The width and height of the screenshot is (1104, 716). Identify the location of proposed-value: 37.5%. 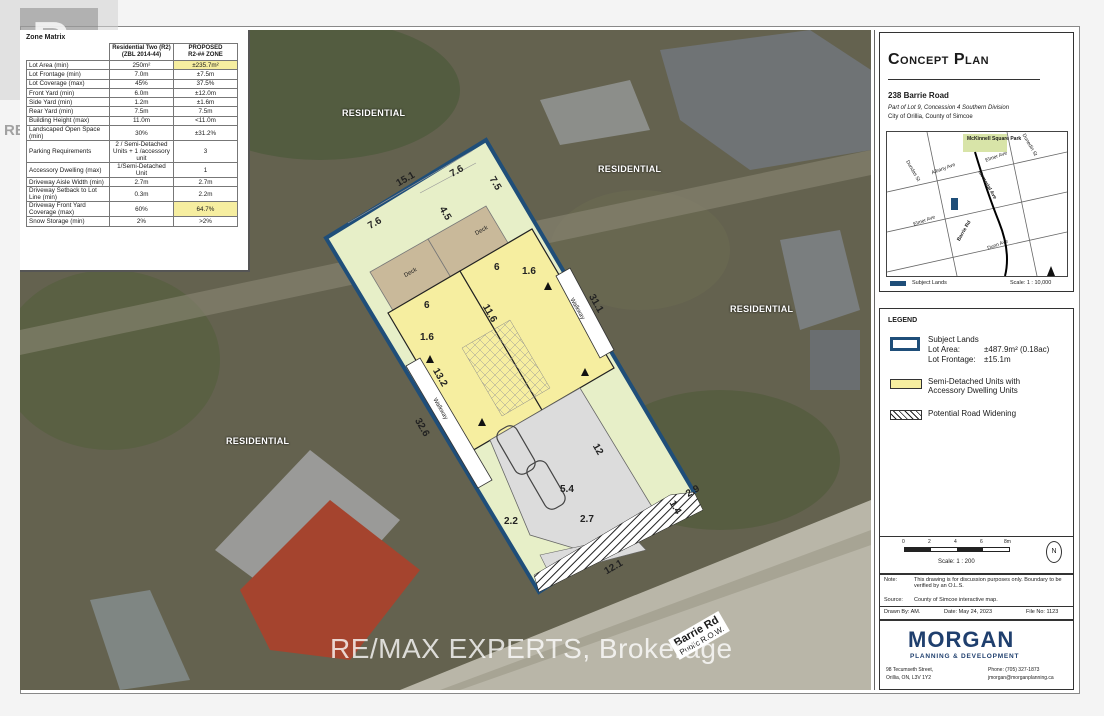
(205, 83).